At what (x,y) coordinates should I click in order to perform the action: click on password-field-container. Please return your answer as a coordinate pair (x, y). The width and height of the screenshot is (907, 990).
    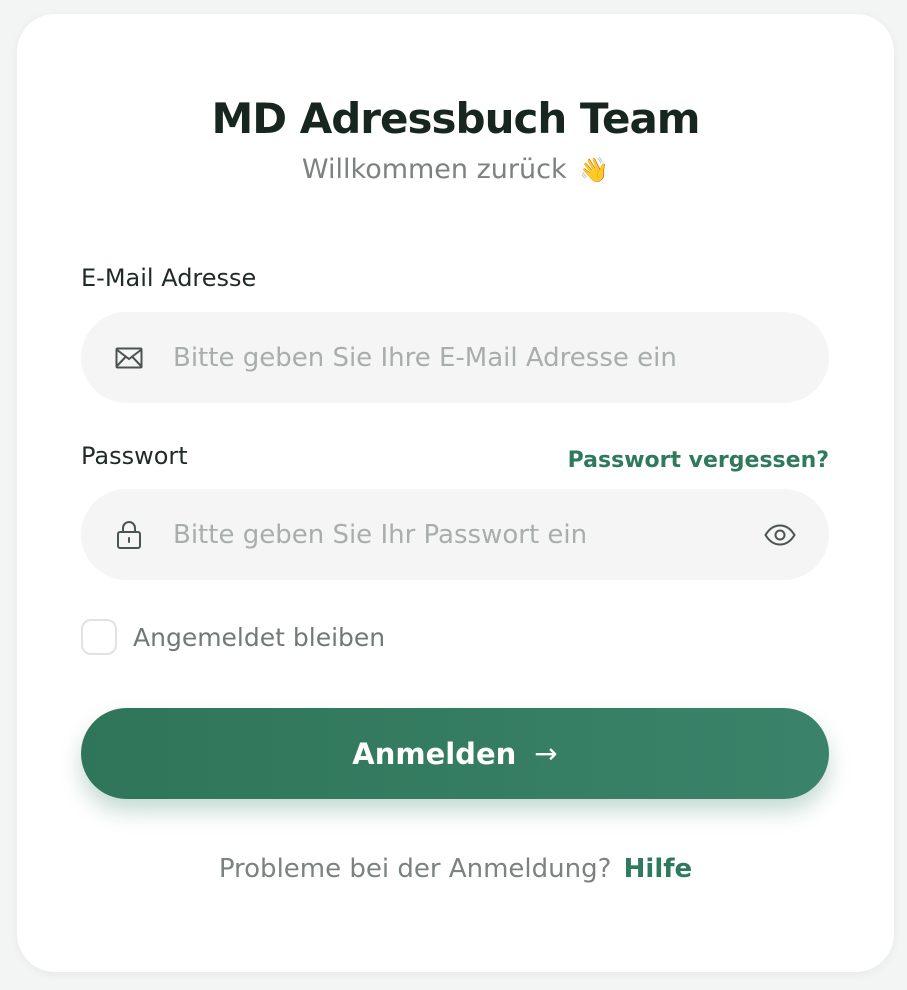
    Looking at the image, I should click on (455, 534).